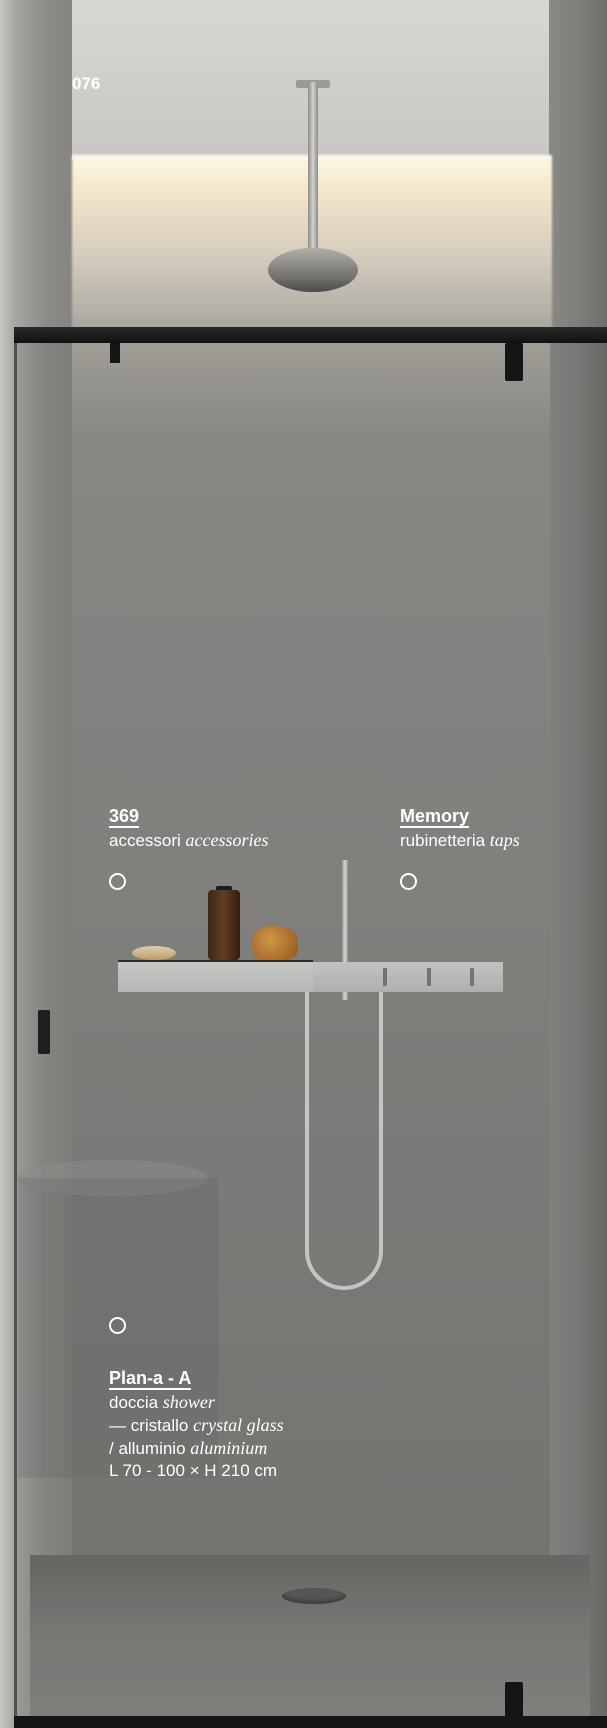  Describe the element at coordinates (408, 881) in the screenshot. I see `hotspot-marker-taps` at that location.